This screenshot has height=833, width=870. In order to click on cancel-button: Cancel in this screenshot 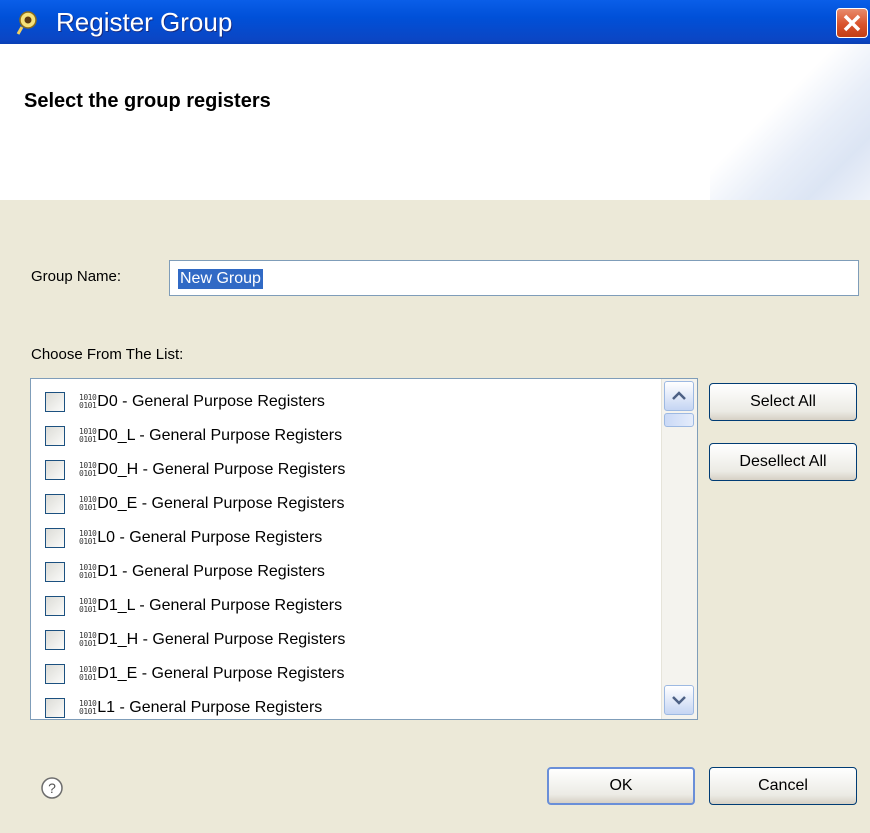, I will do `click(783, 786)`.